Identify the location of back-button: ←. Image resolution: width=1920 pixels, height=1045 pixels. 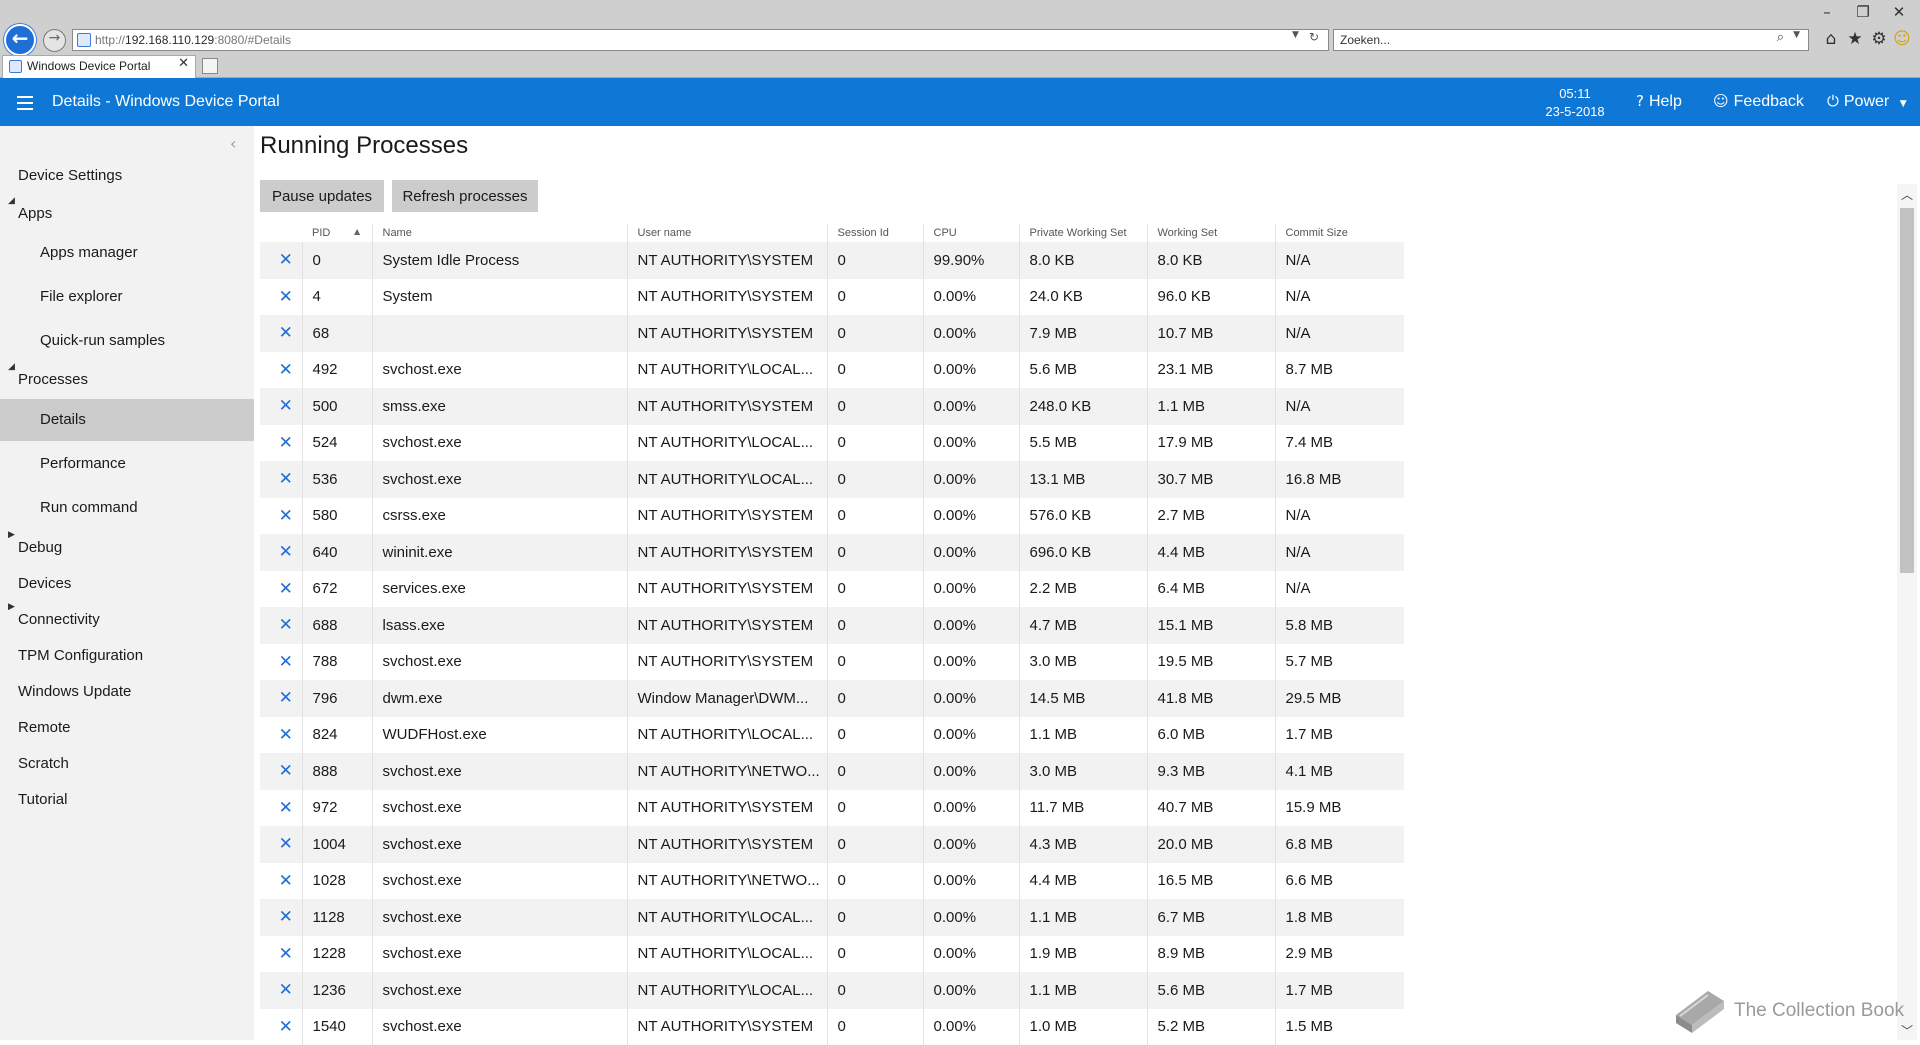
(20, 40).